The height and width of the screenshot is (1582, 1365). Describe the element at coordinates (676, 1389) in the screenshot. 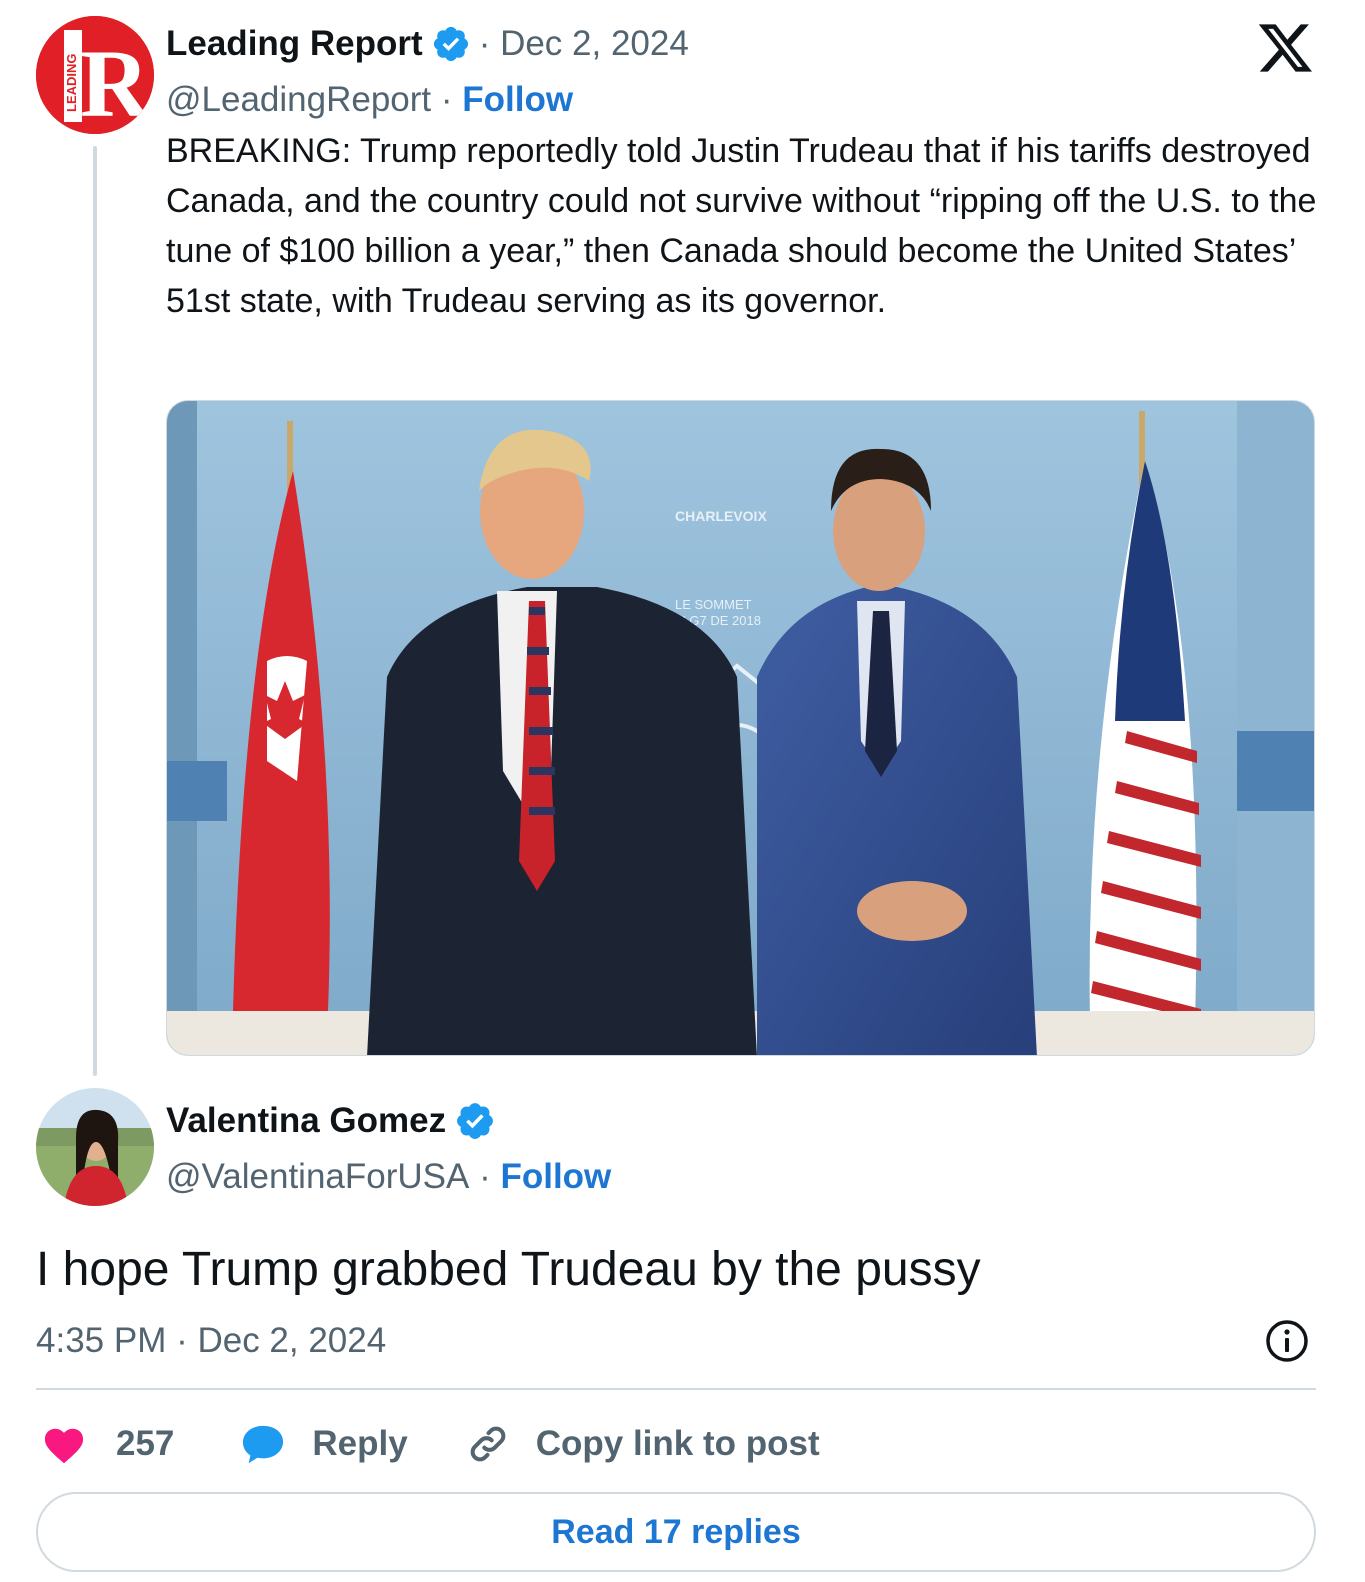

I see `divider` at that location.